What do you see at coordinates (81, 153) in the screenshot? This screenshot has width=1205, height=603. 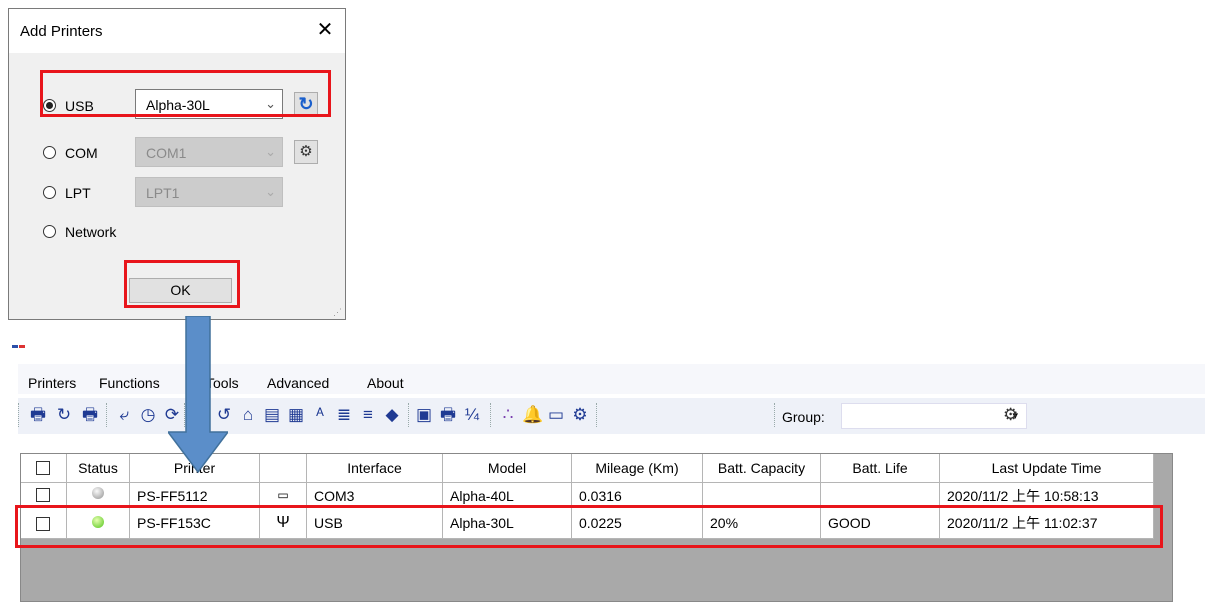 I see `com-radio-label: COM` at bounding box center [81, 153].